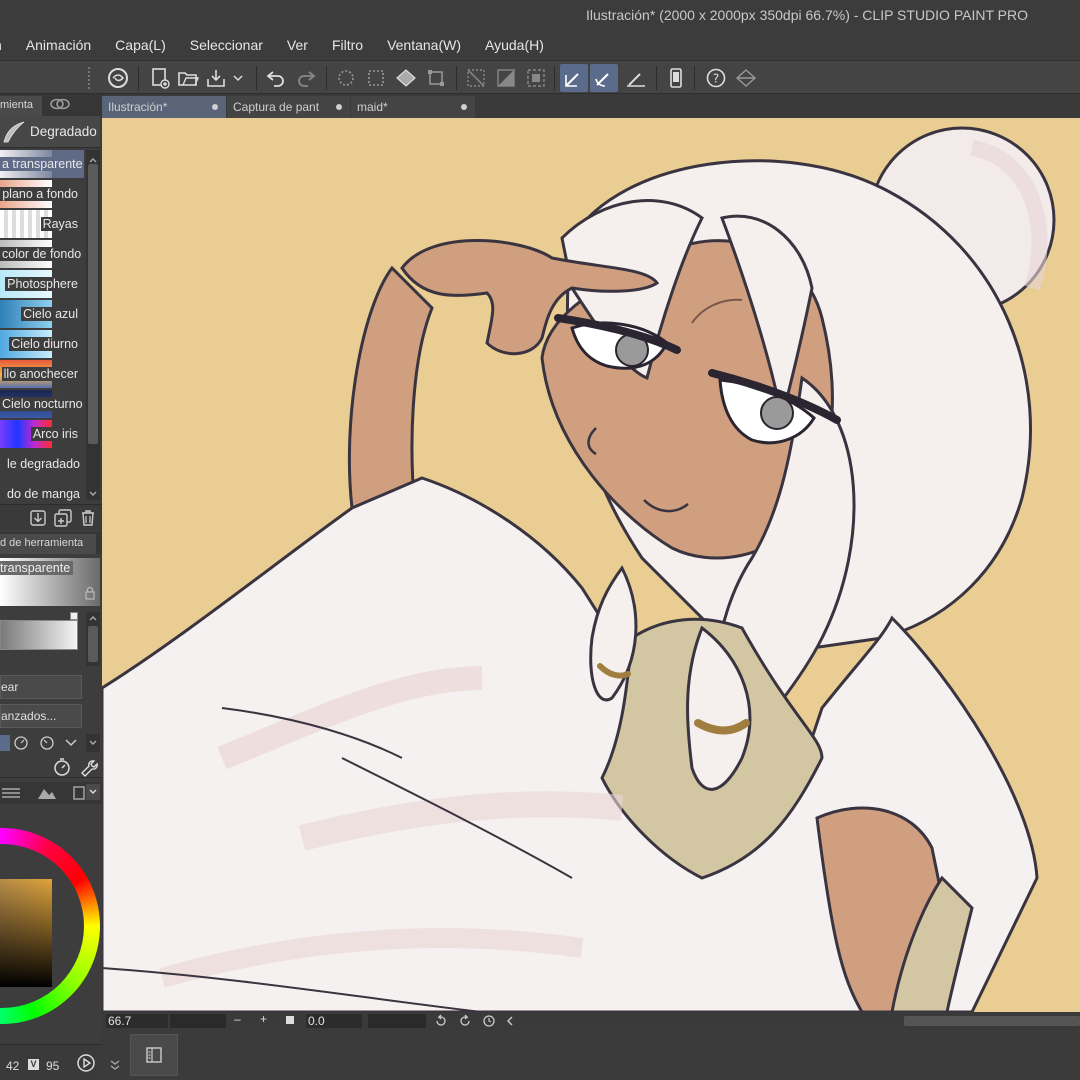 The width and height of the screenshot is (1080, 1080). I want to click on chevron-left-icon, so click(510, 1021).